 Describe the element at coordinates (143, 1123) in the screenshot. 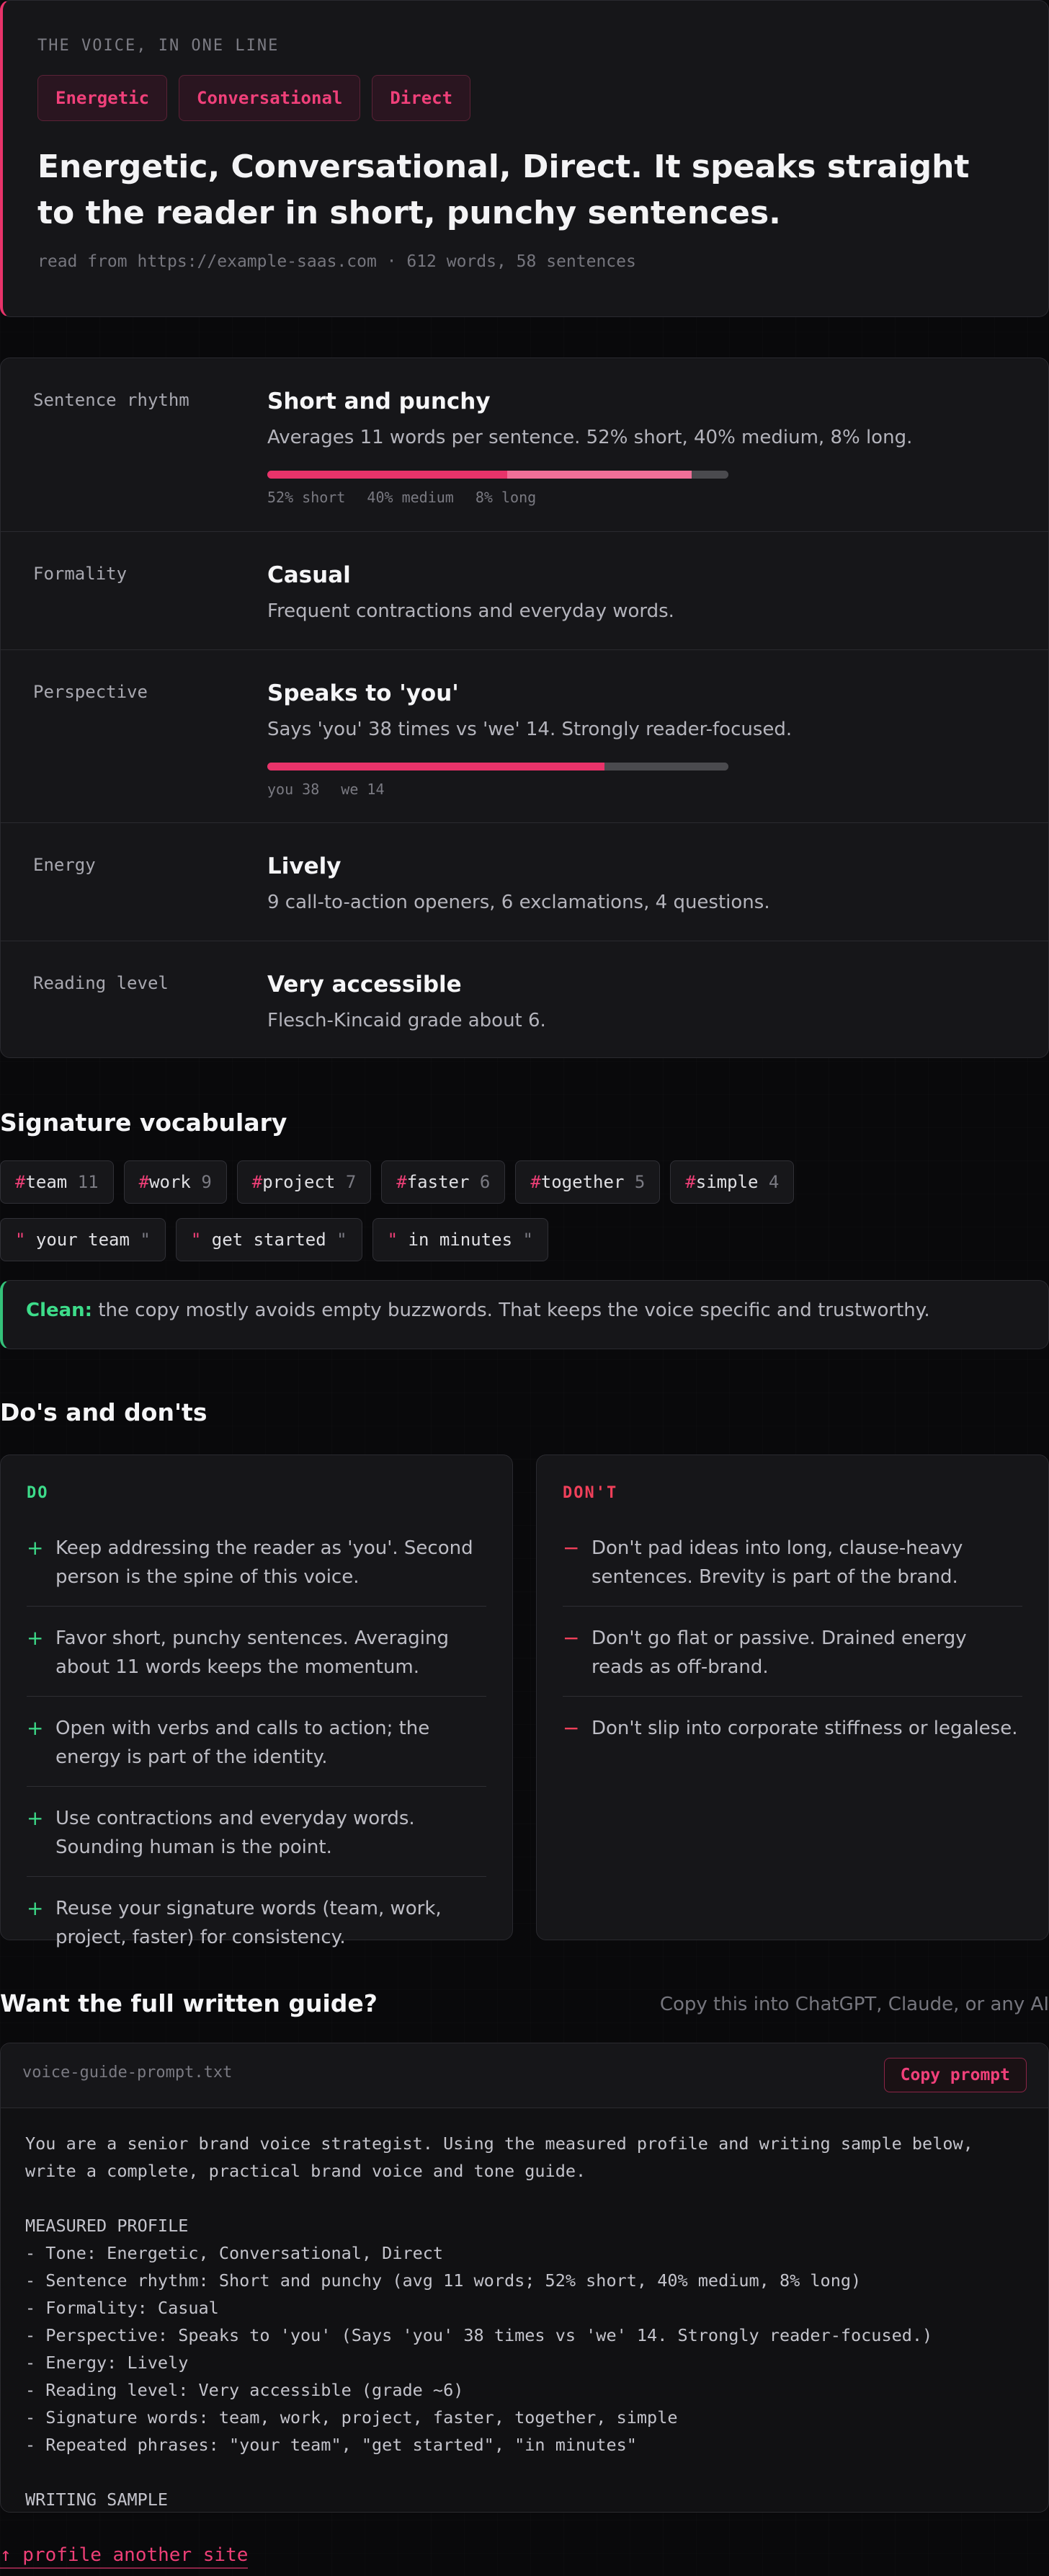

I see `vocab-title: Signature vocabulary` at that location.